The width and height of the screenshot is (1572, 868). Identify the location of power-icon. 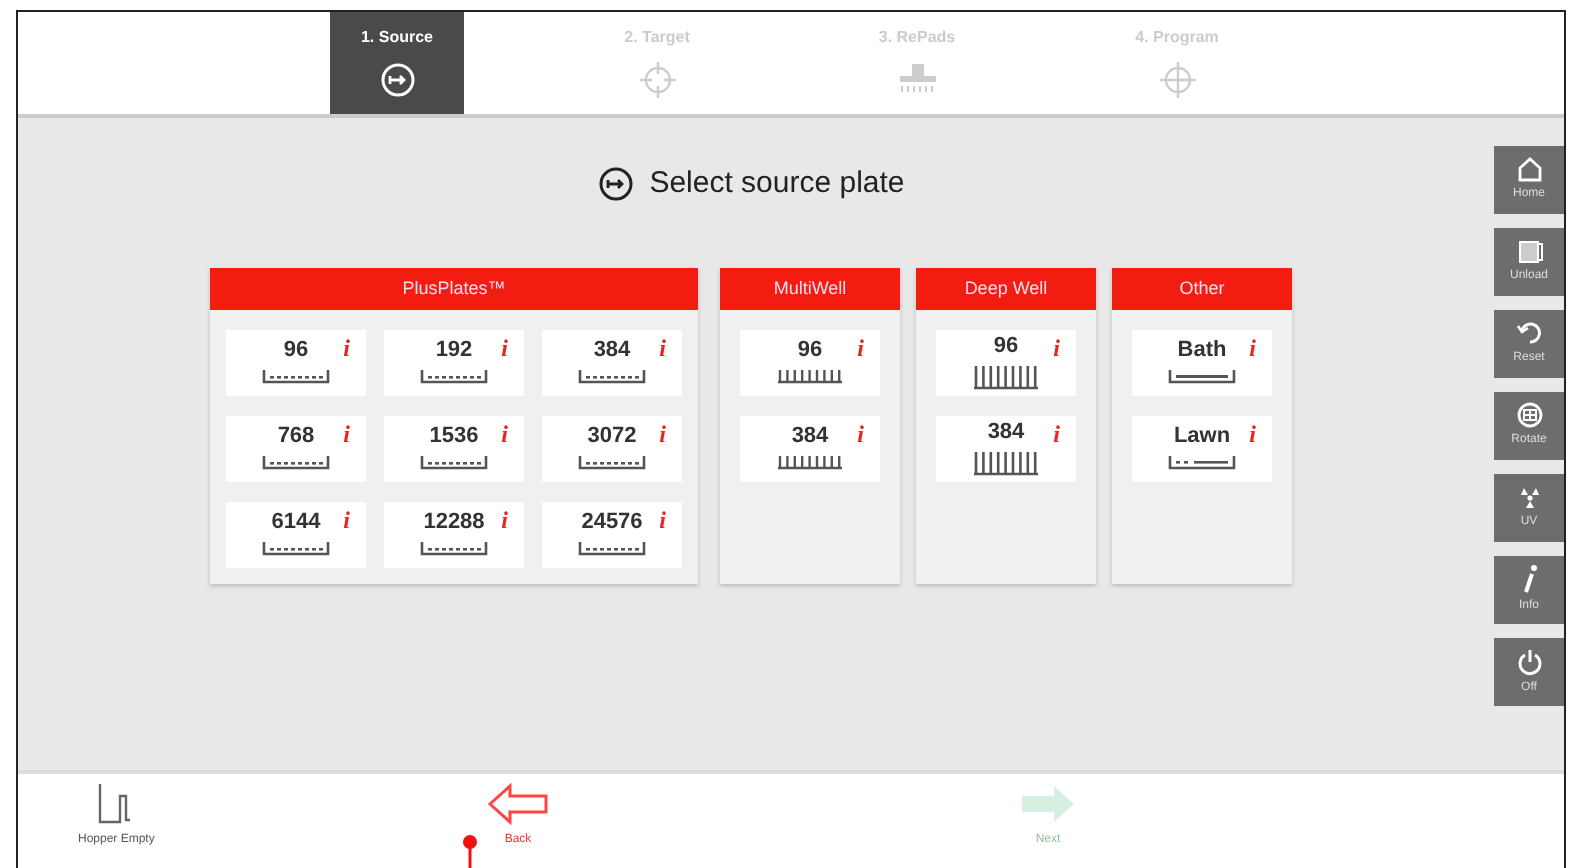
(1529, 661).